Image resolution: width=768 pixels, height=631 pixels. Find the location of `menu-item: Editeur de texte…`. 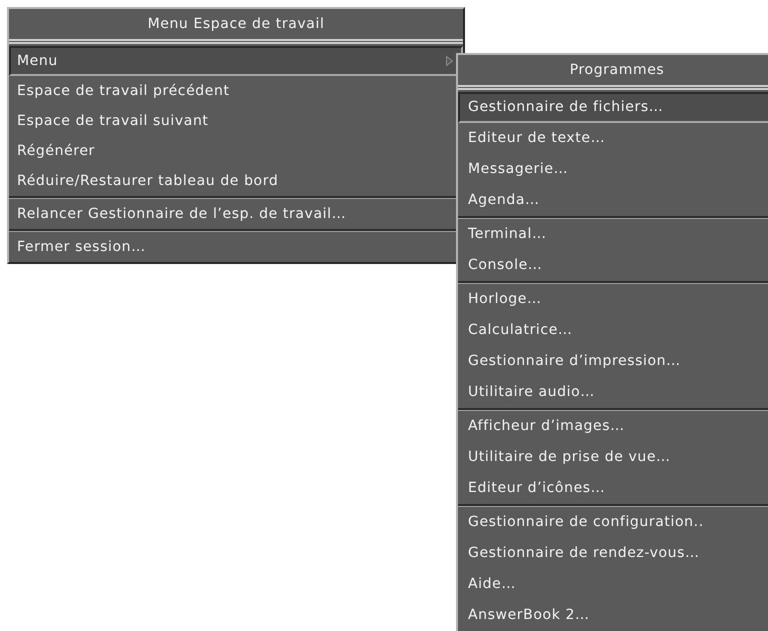

menu-item: Editeur de texte… is located at coordinates (613, 138).